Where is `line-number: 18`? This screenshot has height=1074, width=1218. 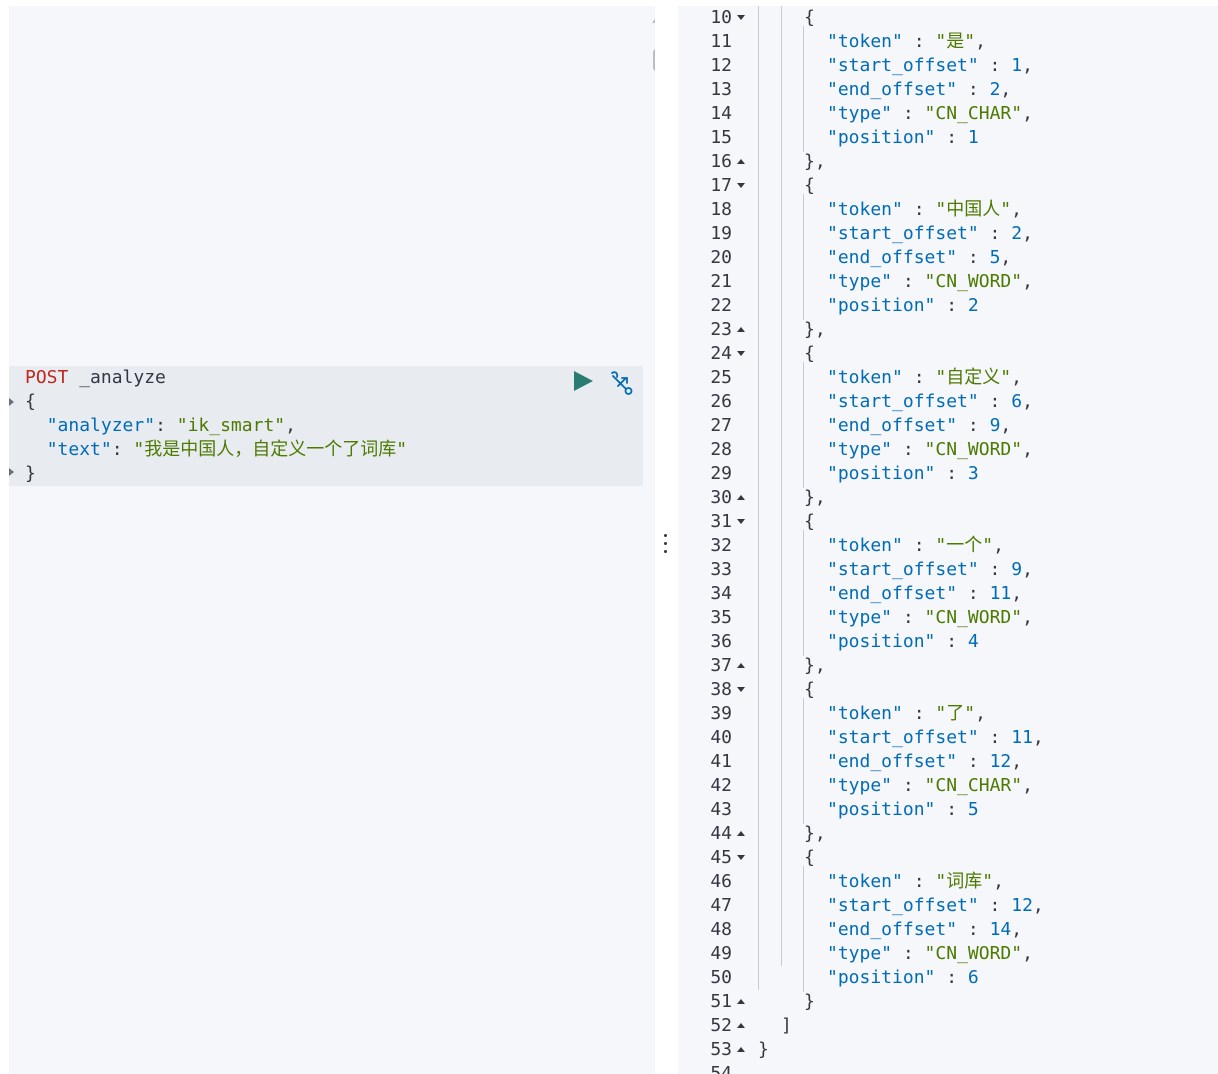 line-number: 18 is located at coordinates (721, 209).